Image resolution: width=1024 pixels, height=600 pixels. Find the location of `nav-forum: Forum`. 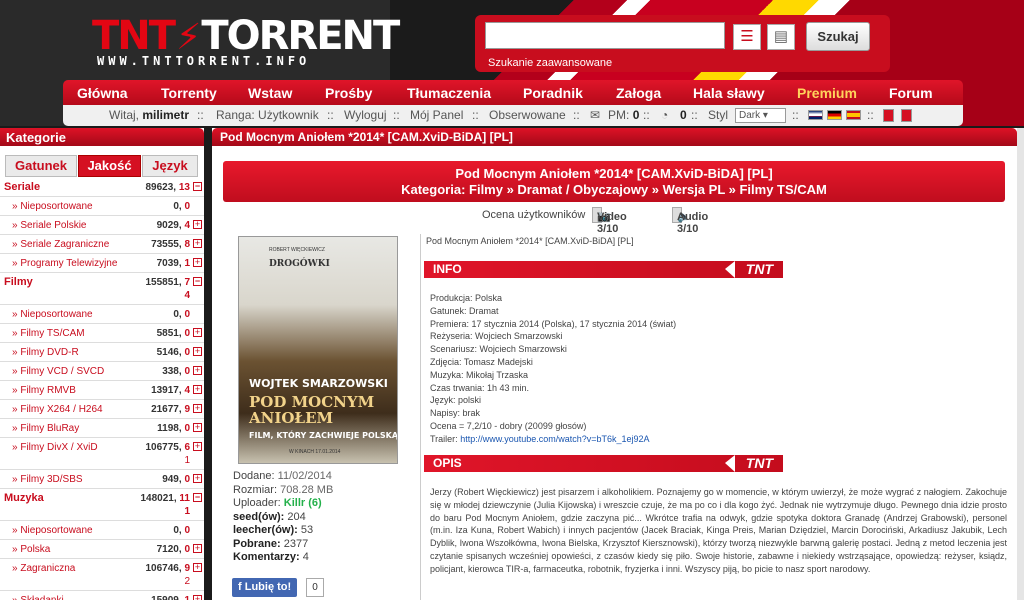

nav-forum: Forum is located at coordinates (911, 93).